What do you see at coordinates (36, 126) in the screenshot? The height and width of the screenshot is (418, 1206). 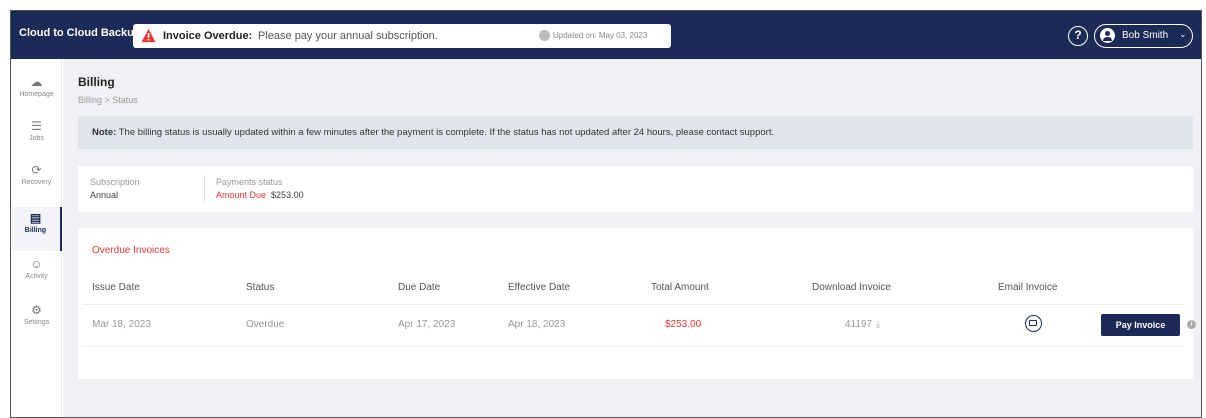 I see `jobs-icon: ☰` at bounding box center [36, 126].